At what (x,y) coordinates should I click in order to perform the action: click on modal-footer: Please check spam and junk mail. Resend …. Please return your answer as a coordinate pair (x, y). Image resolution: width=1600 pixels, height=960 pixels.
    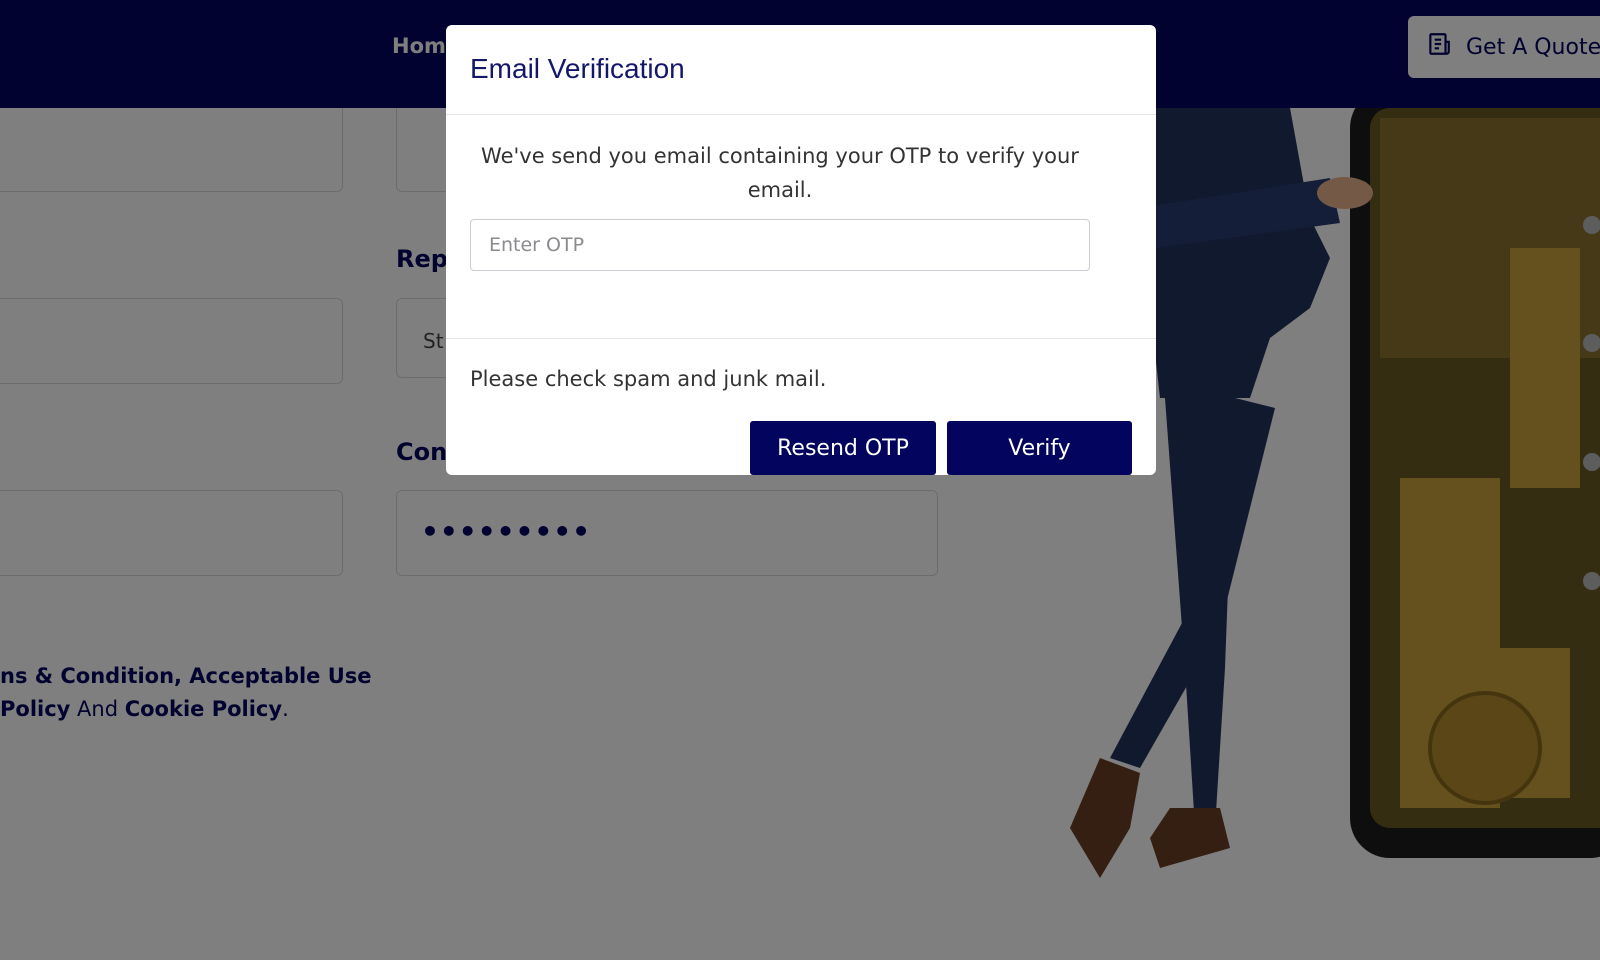
    Looking at the image, I should click on (801, 407).